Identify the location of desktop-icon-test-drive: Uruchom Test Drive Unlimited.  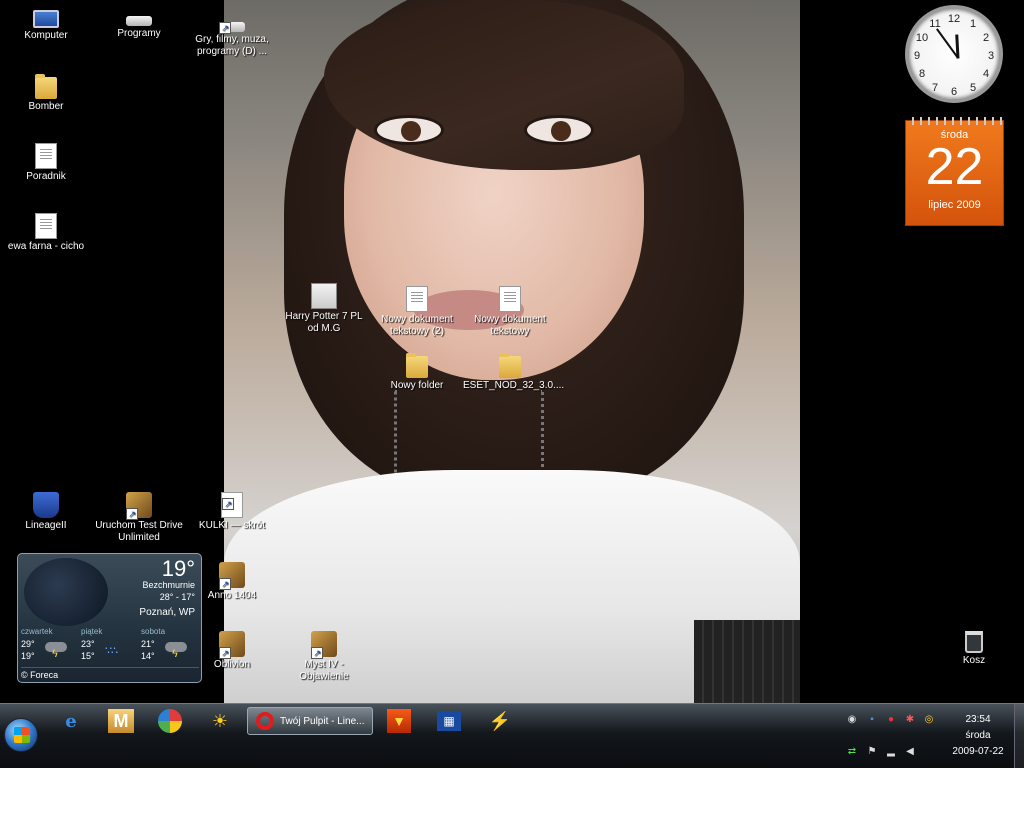
(139, 518).